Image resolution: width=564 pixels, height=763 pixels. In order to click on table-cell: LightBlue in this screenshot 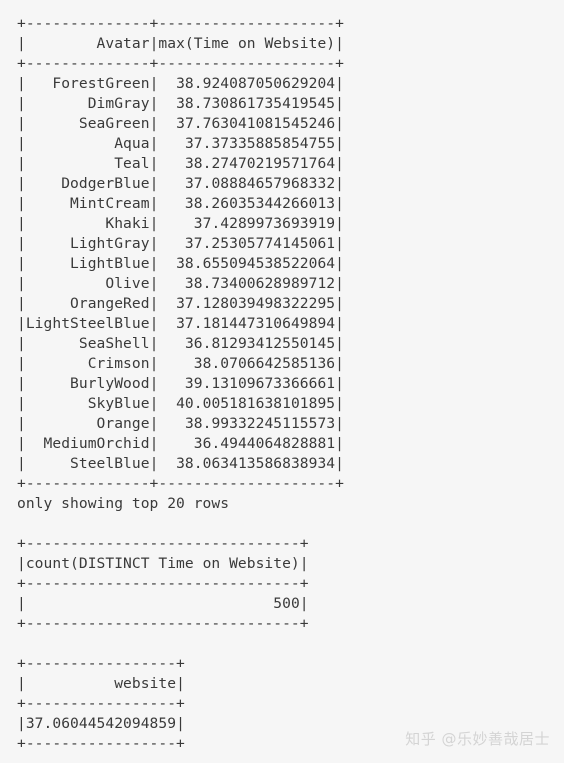, I will do `click(110, 263)`.